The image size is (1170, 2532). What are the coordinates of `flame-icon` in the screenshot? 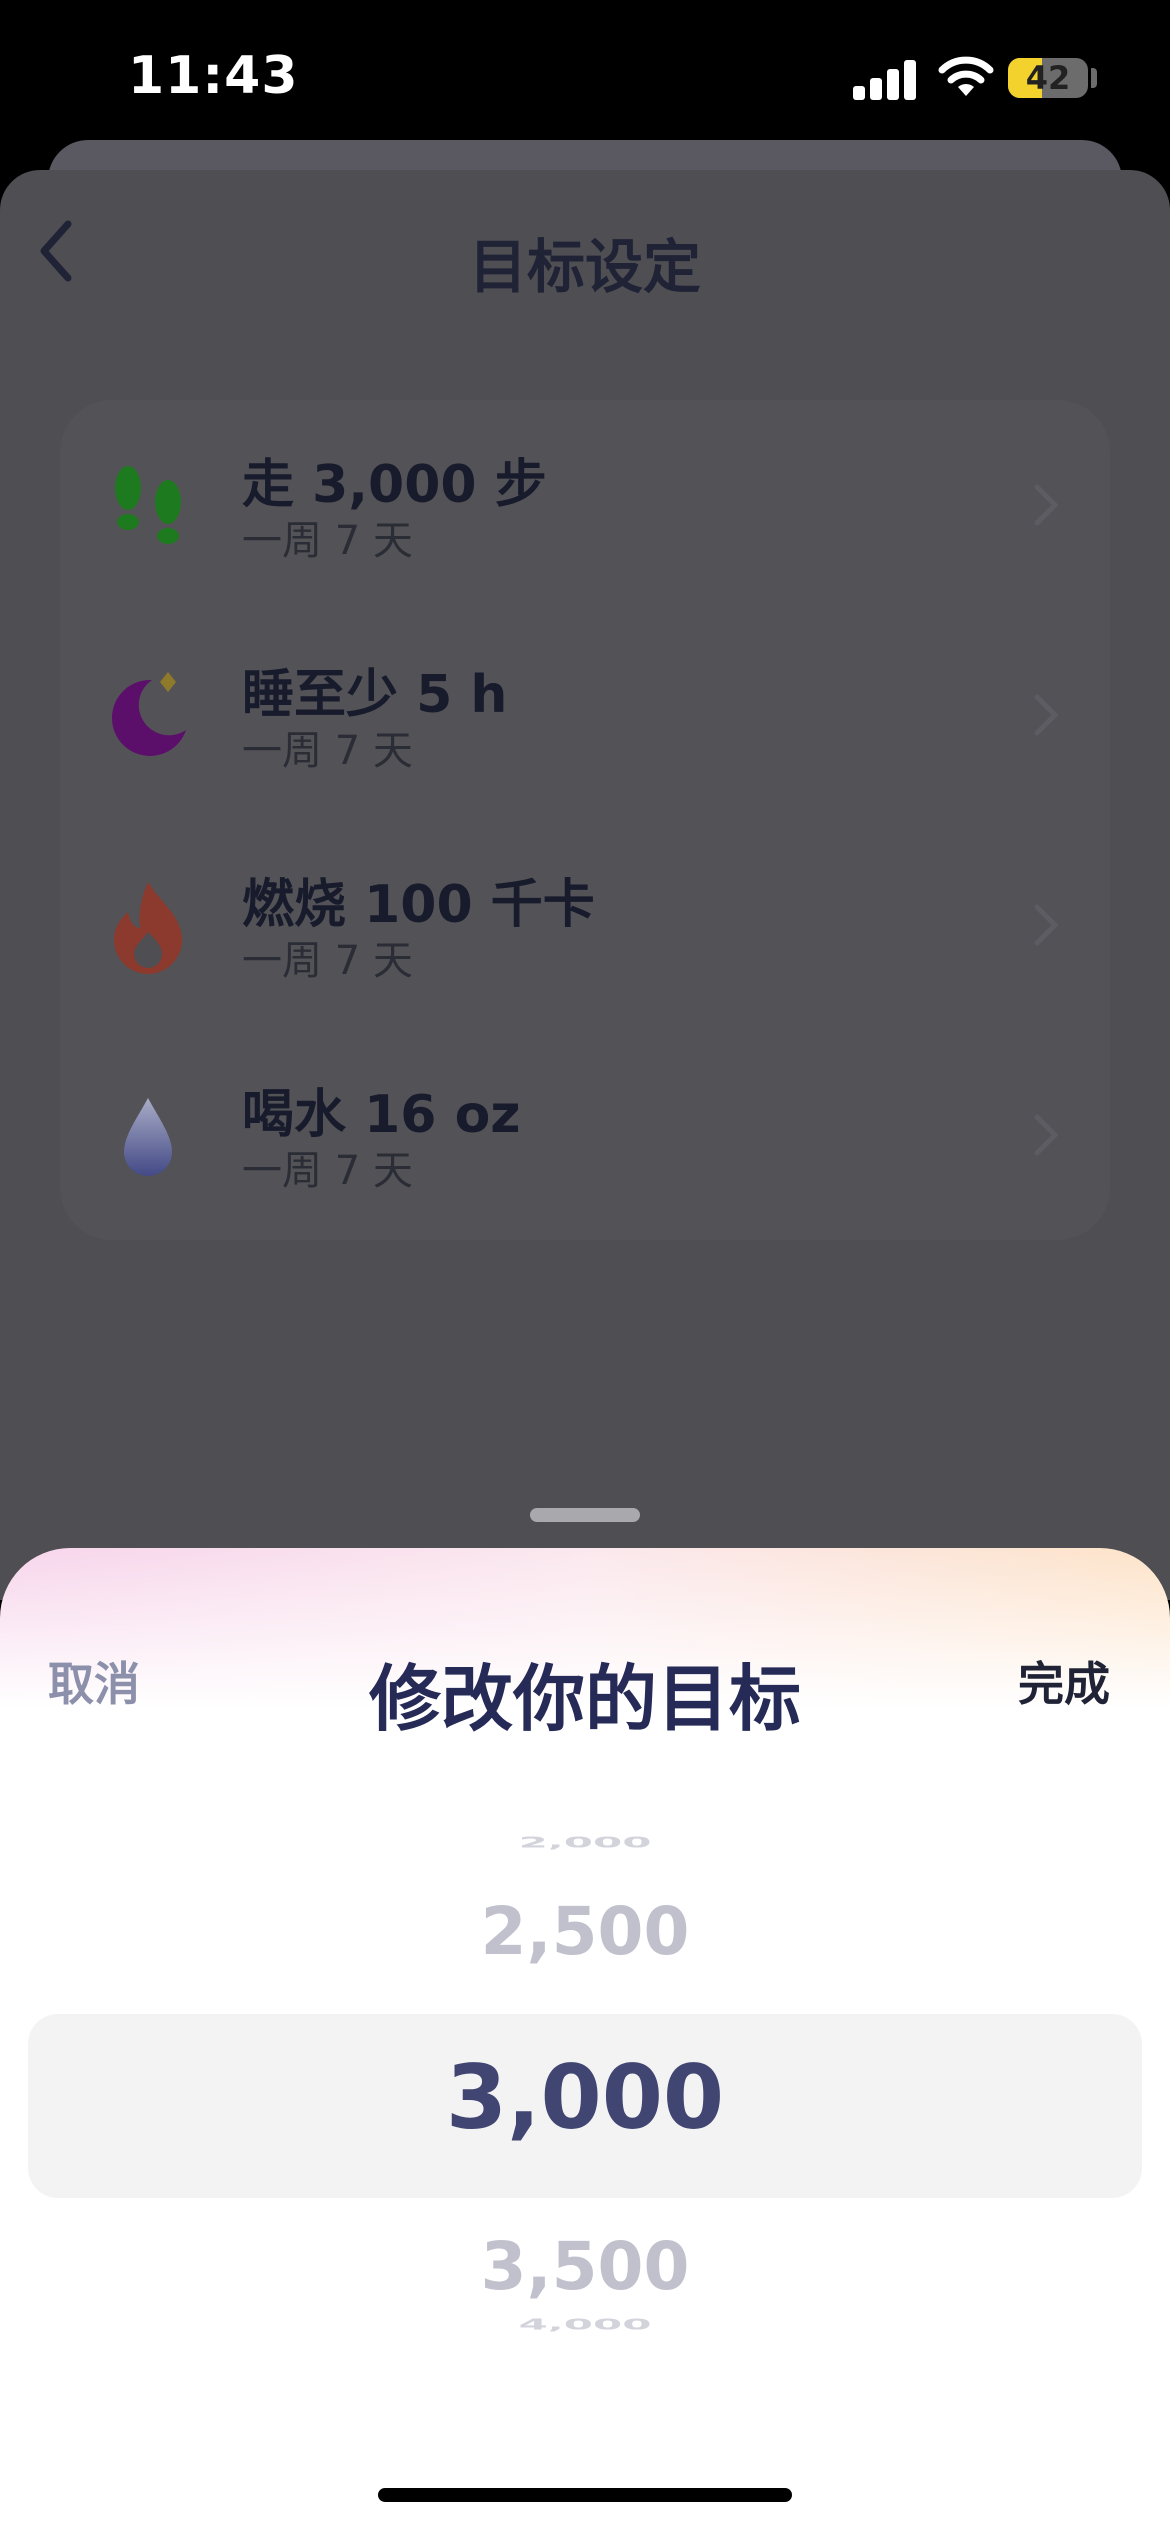 It's located at (148, 928).